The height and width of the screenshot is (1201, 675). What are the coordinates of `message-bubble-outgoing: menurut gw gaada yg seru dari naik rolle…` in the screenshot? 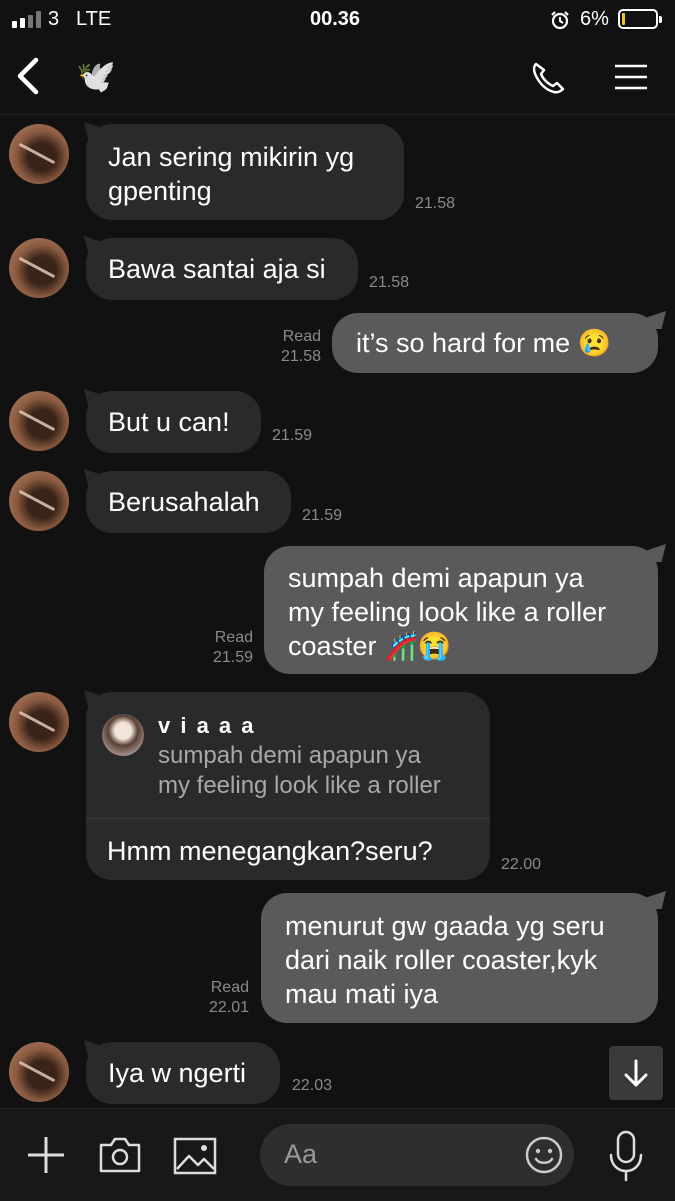 It's located at (459, 958).